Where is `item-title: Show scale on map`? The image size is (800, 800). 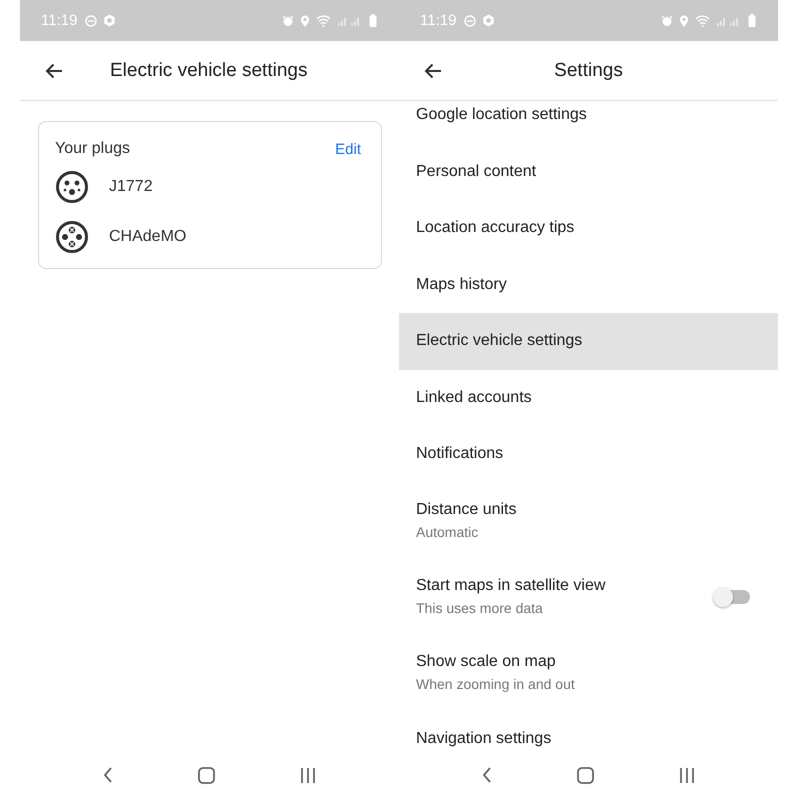
item-title: Show scale on map is located at coordinates (486, 662).